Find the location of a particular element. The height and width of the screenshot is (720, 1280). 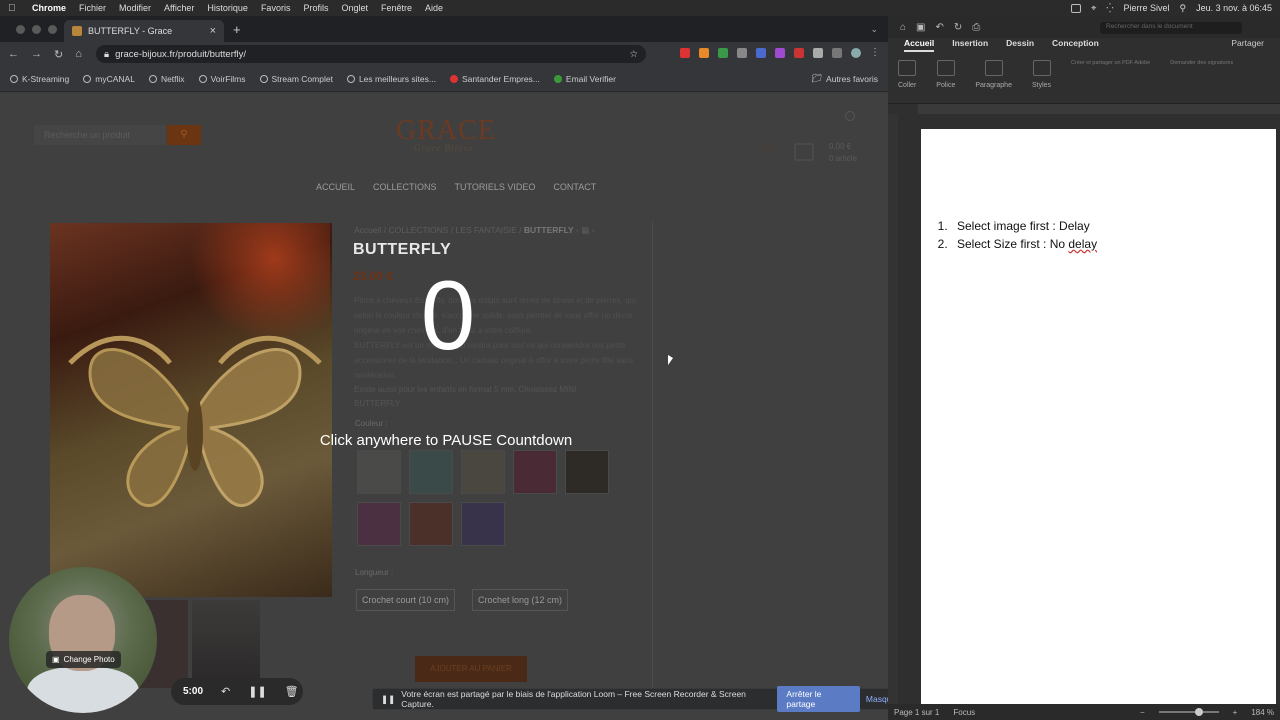

nav-accueil: ACCUEIL is located at coordinates (335, 187).